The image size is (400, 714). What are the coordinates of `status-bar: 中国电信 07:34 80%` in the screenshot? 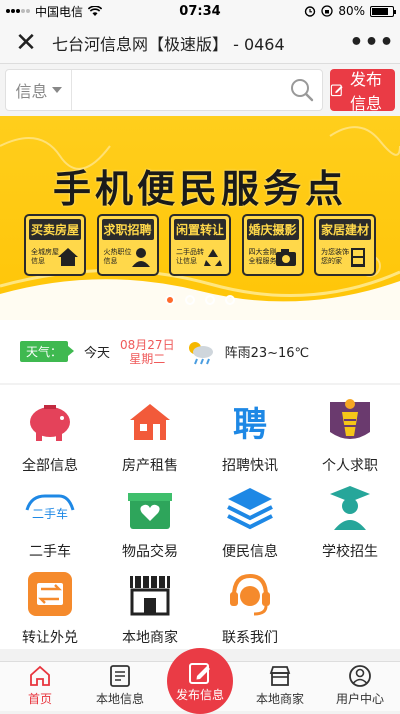 It's located at (200, 11).